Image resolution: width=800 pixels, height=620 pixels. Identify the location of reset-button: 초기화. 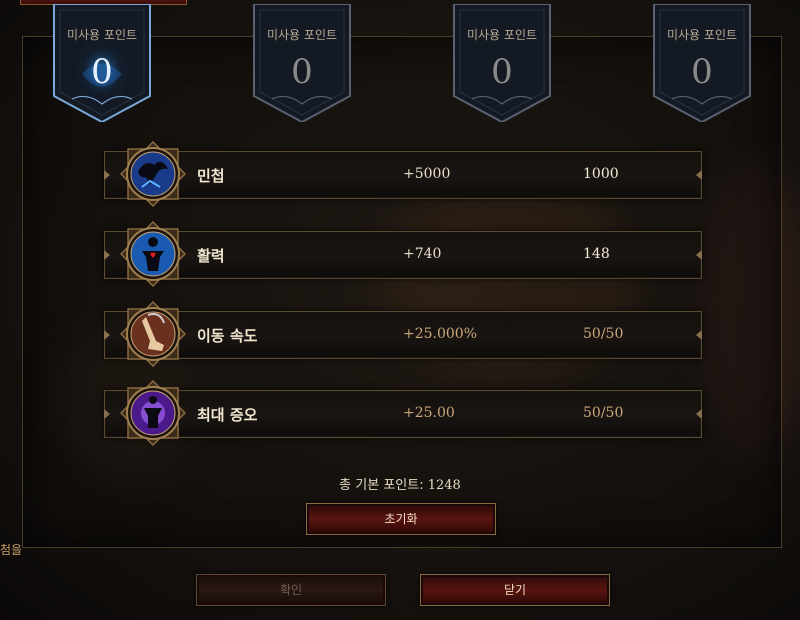
(401, 519).